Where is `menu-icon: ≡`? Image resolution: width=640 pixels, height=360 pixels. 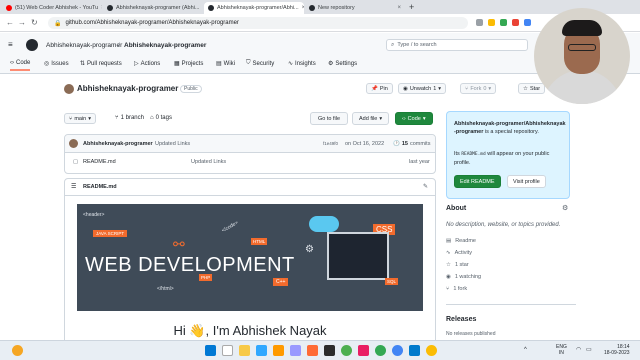 menu-icon: ≡ is located at coordinates (10, 45).